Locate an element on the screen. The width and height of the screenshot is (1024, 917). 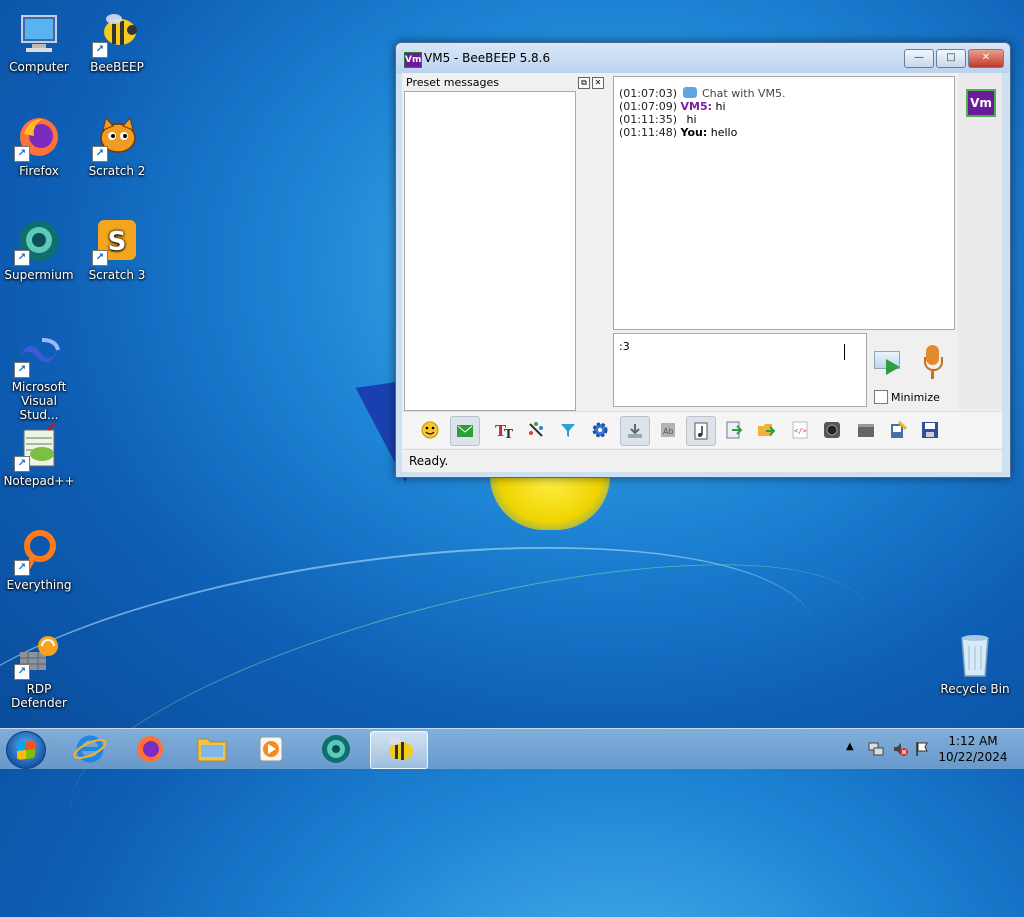
windows-logo-icon is located at coordinates (26, 750).